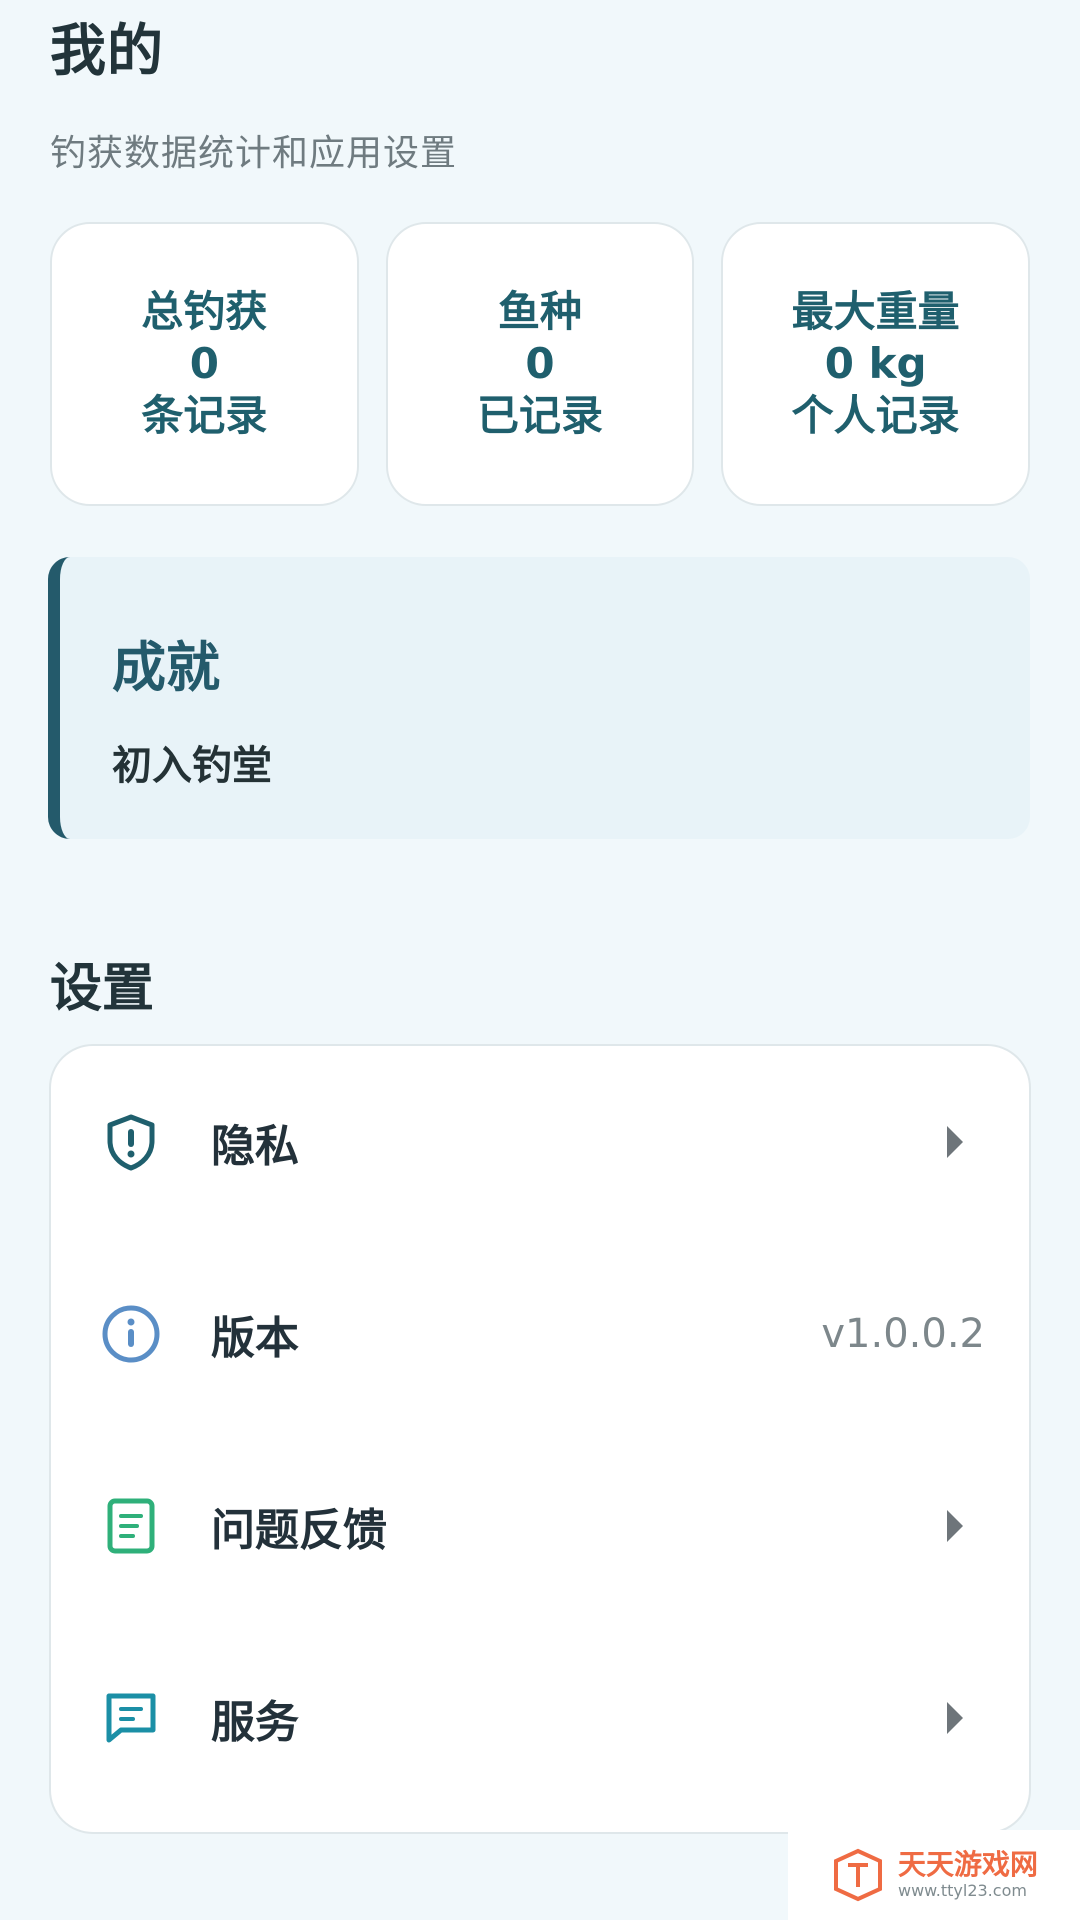 The image size is (1080, 1920). What do you see at coordinates (102, 989) in the screenshot?
I see `settings-section-title: 设置` at bounding box center [102, 989].